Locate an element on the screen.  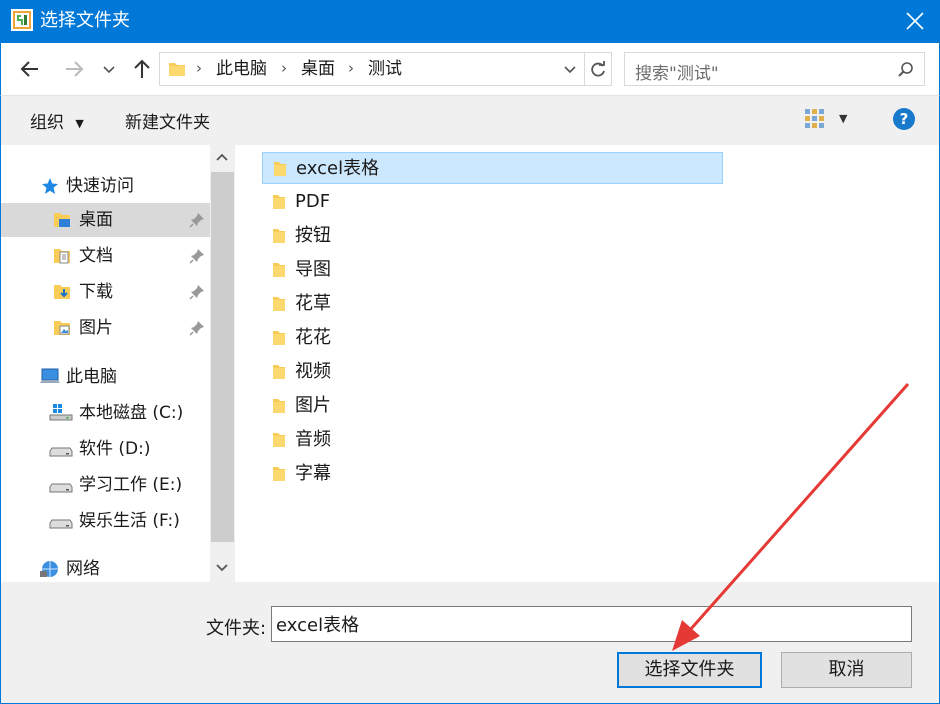
nav-item-label: 图片 is located at coordinates (96, 328).